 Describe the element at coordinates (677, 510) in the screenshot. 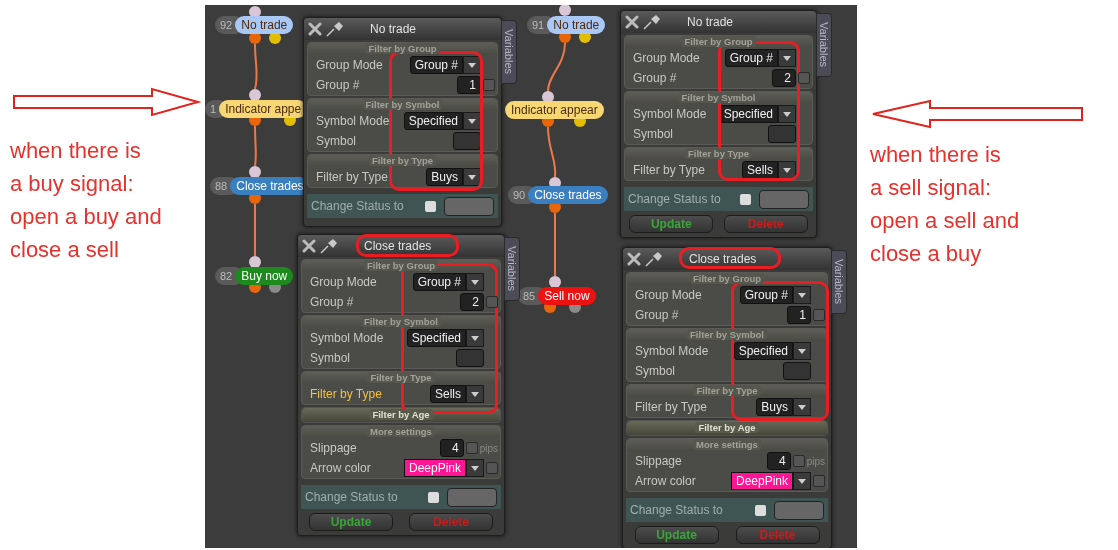

I see `status-label: Change Status to` at that location.